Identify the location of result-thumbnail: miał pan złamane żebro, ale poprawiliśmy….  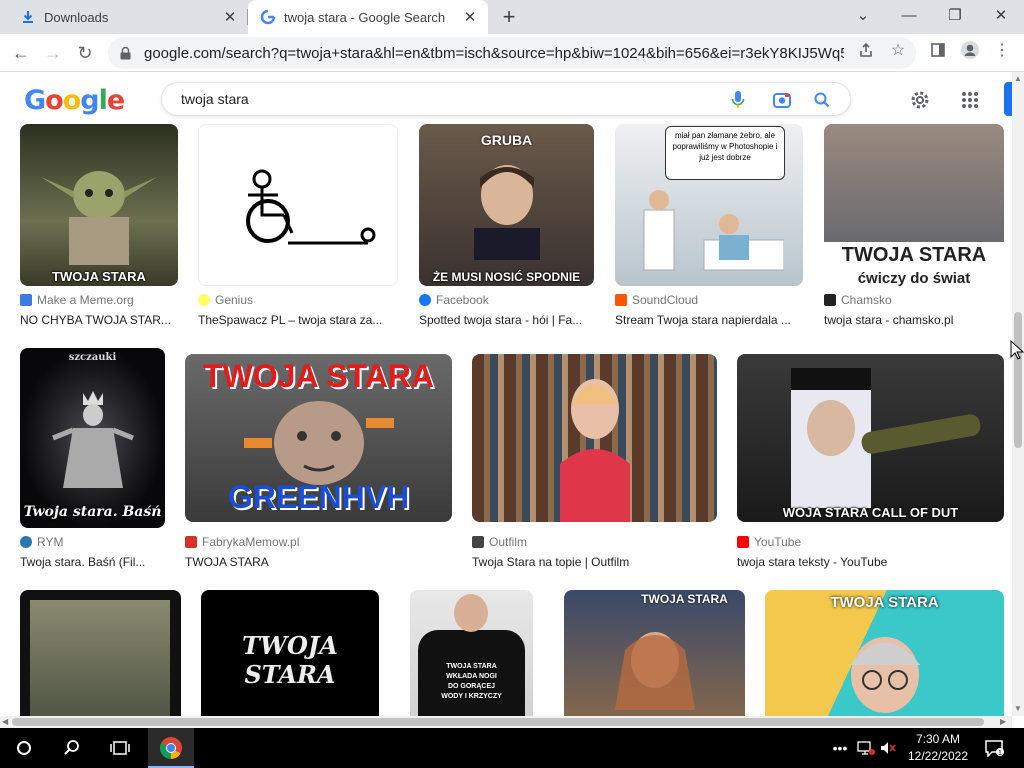
(709, 205).